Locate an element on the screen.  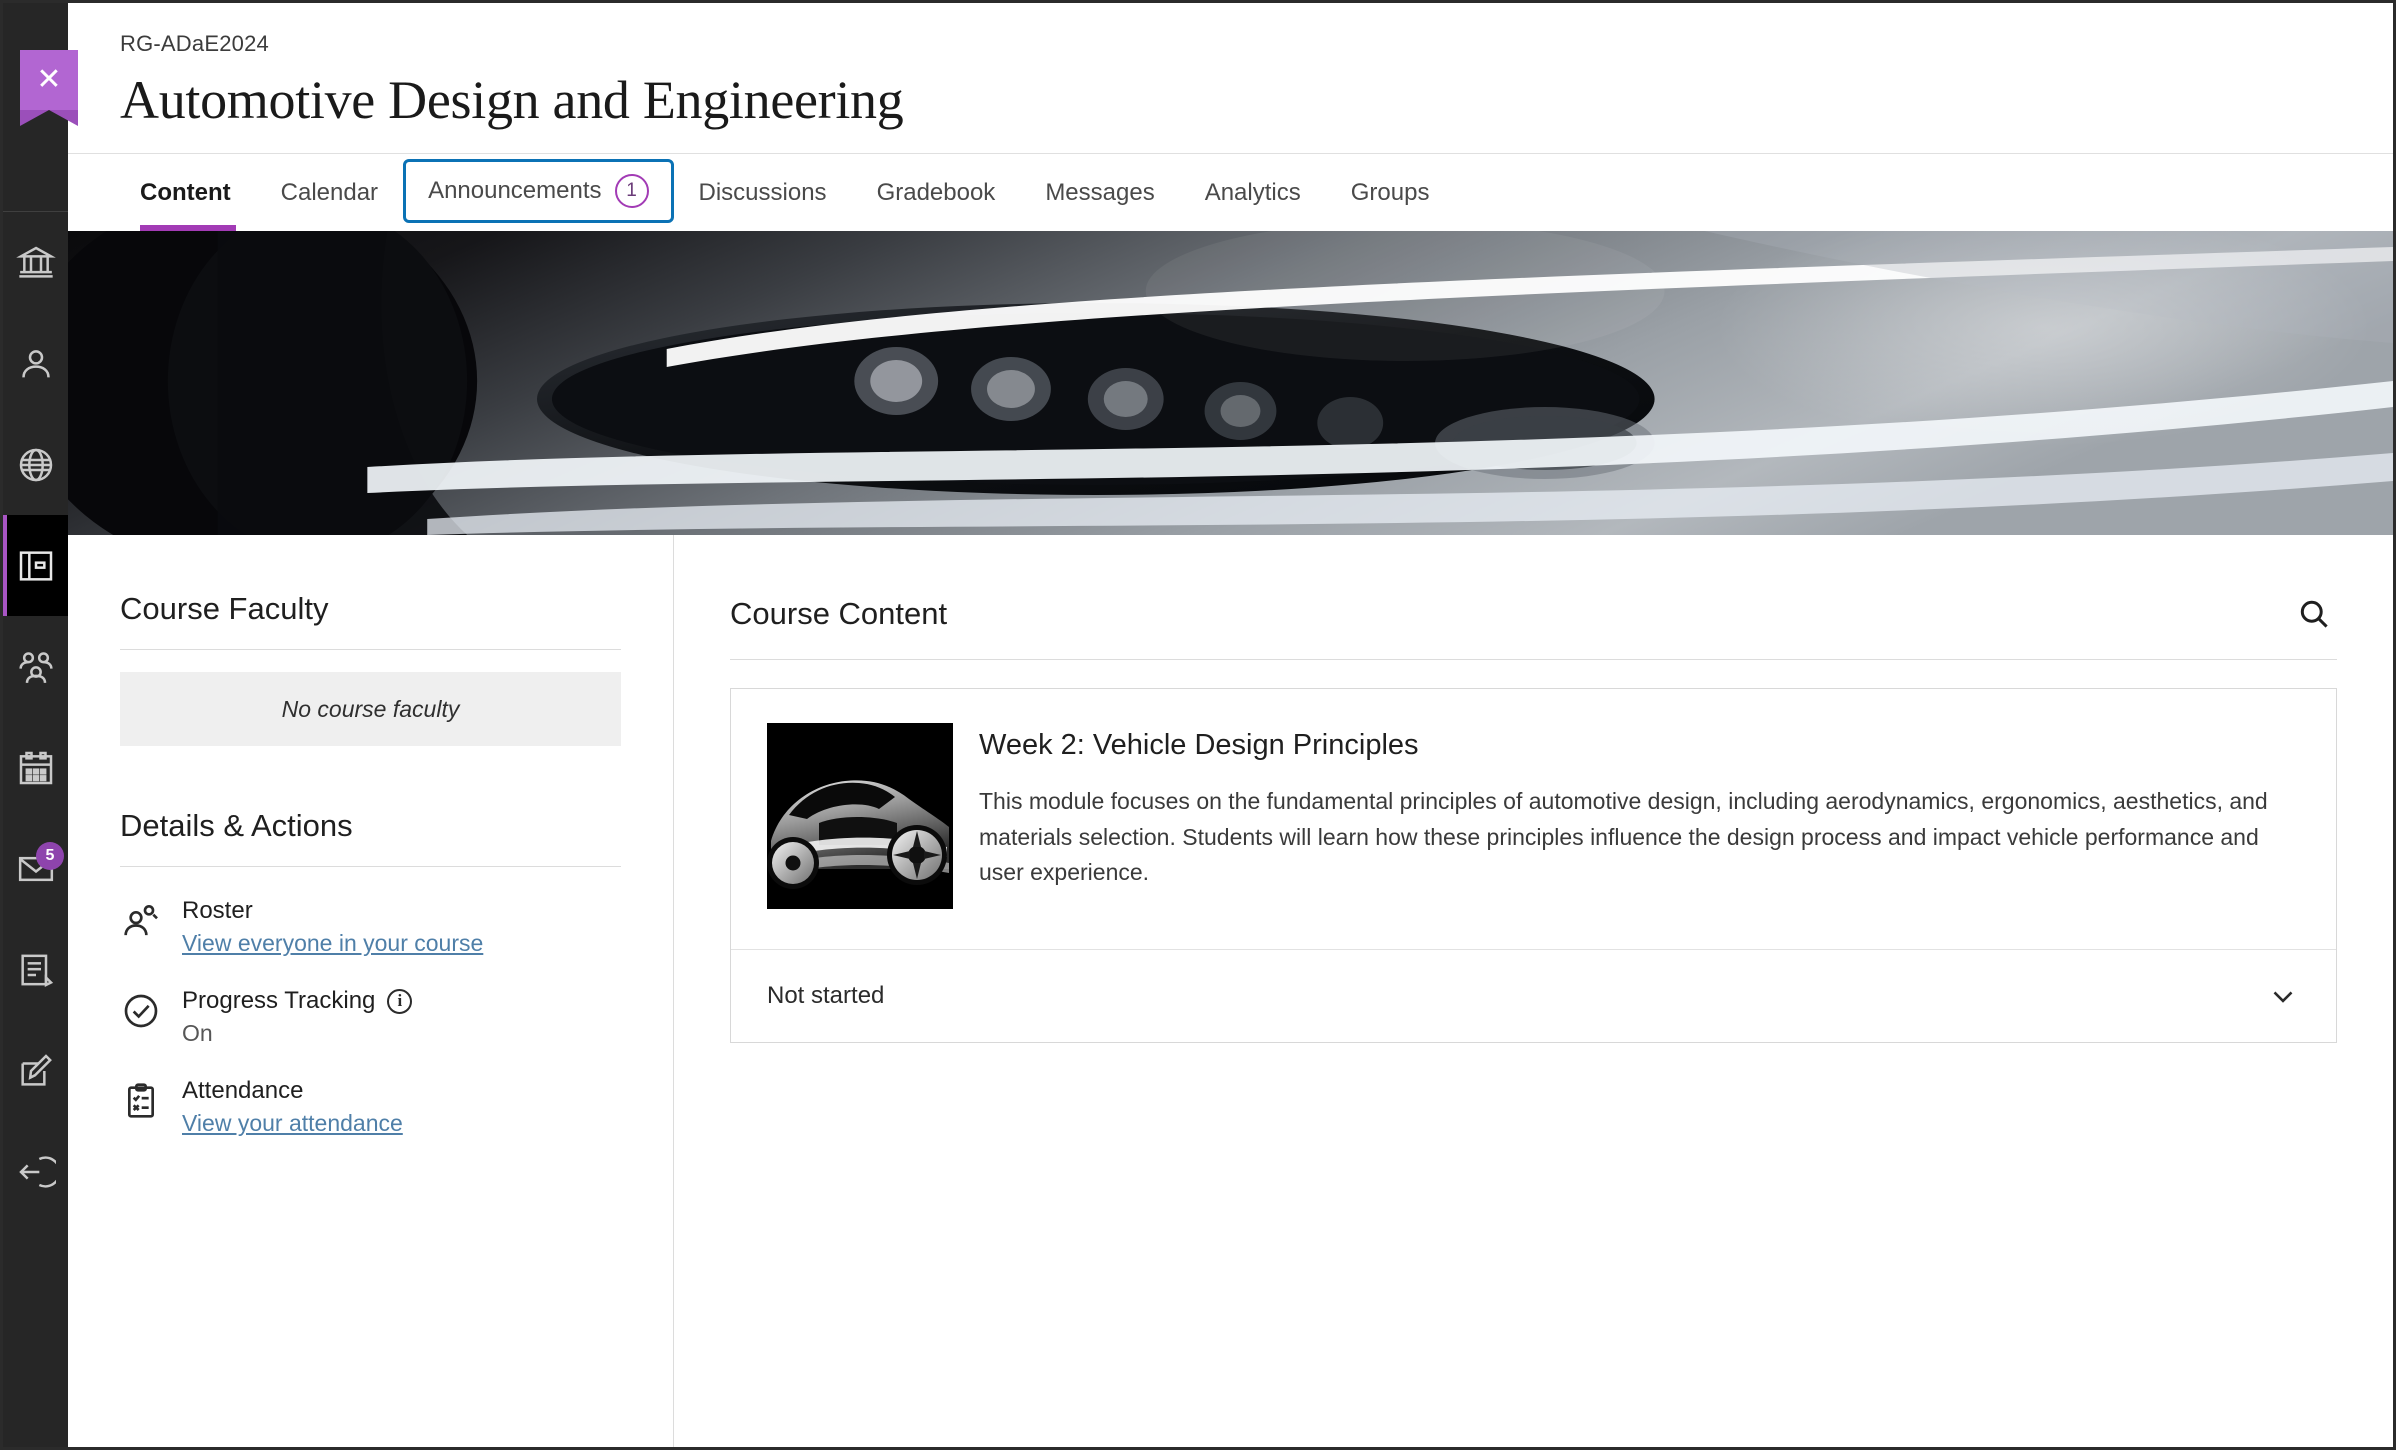
content-thumbnail is located at coordinates (860, 816).